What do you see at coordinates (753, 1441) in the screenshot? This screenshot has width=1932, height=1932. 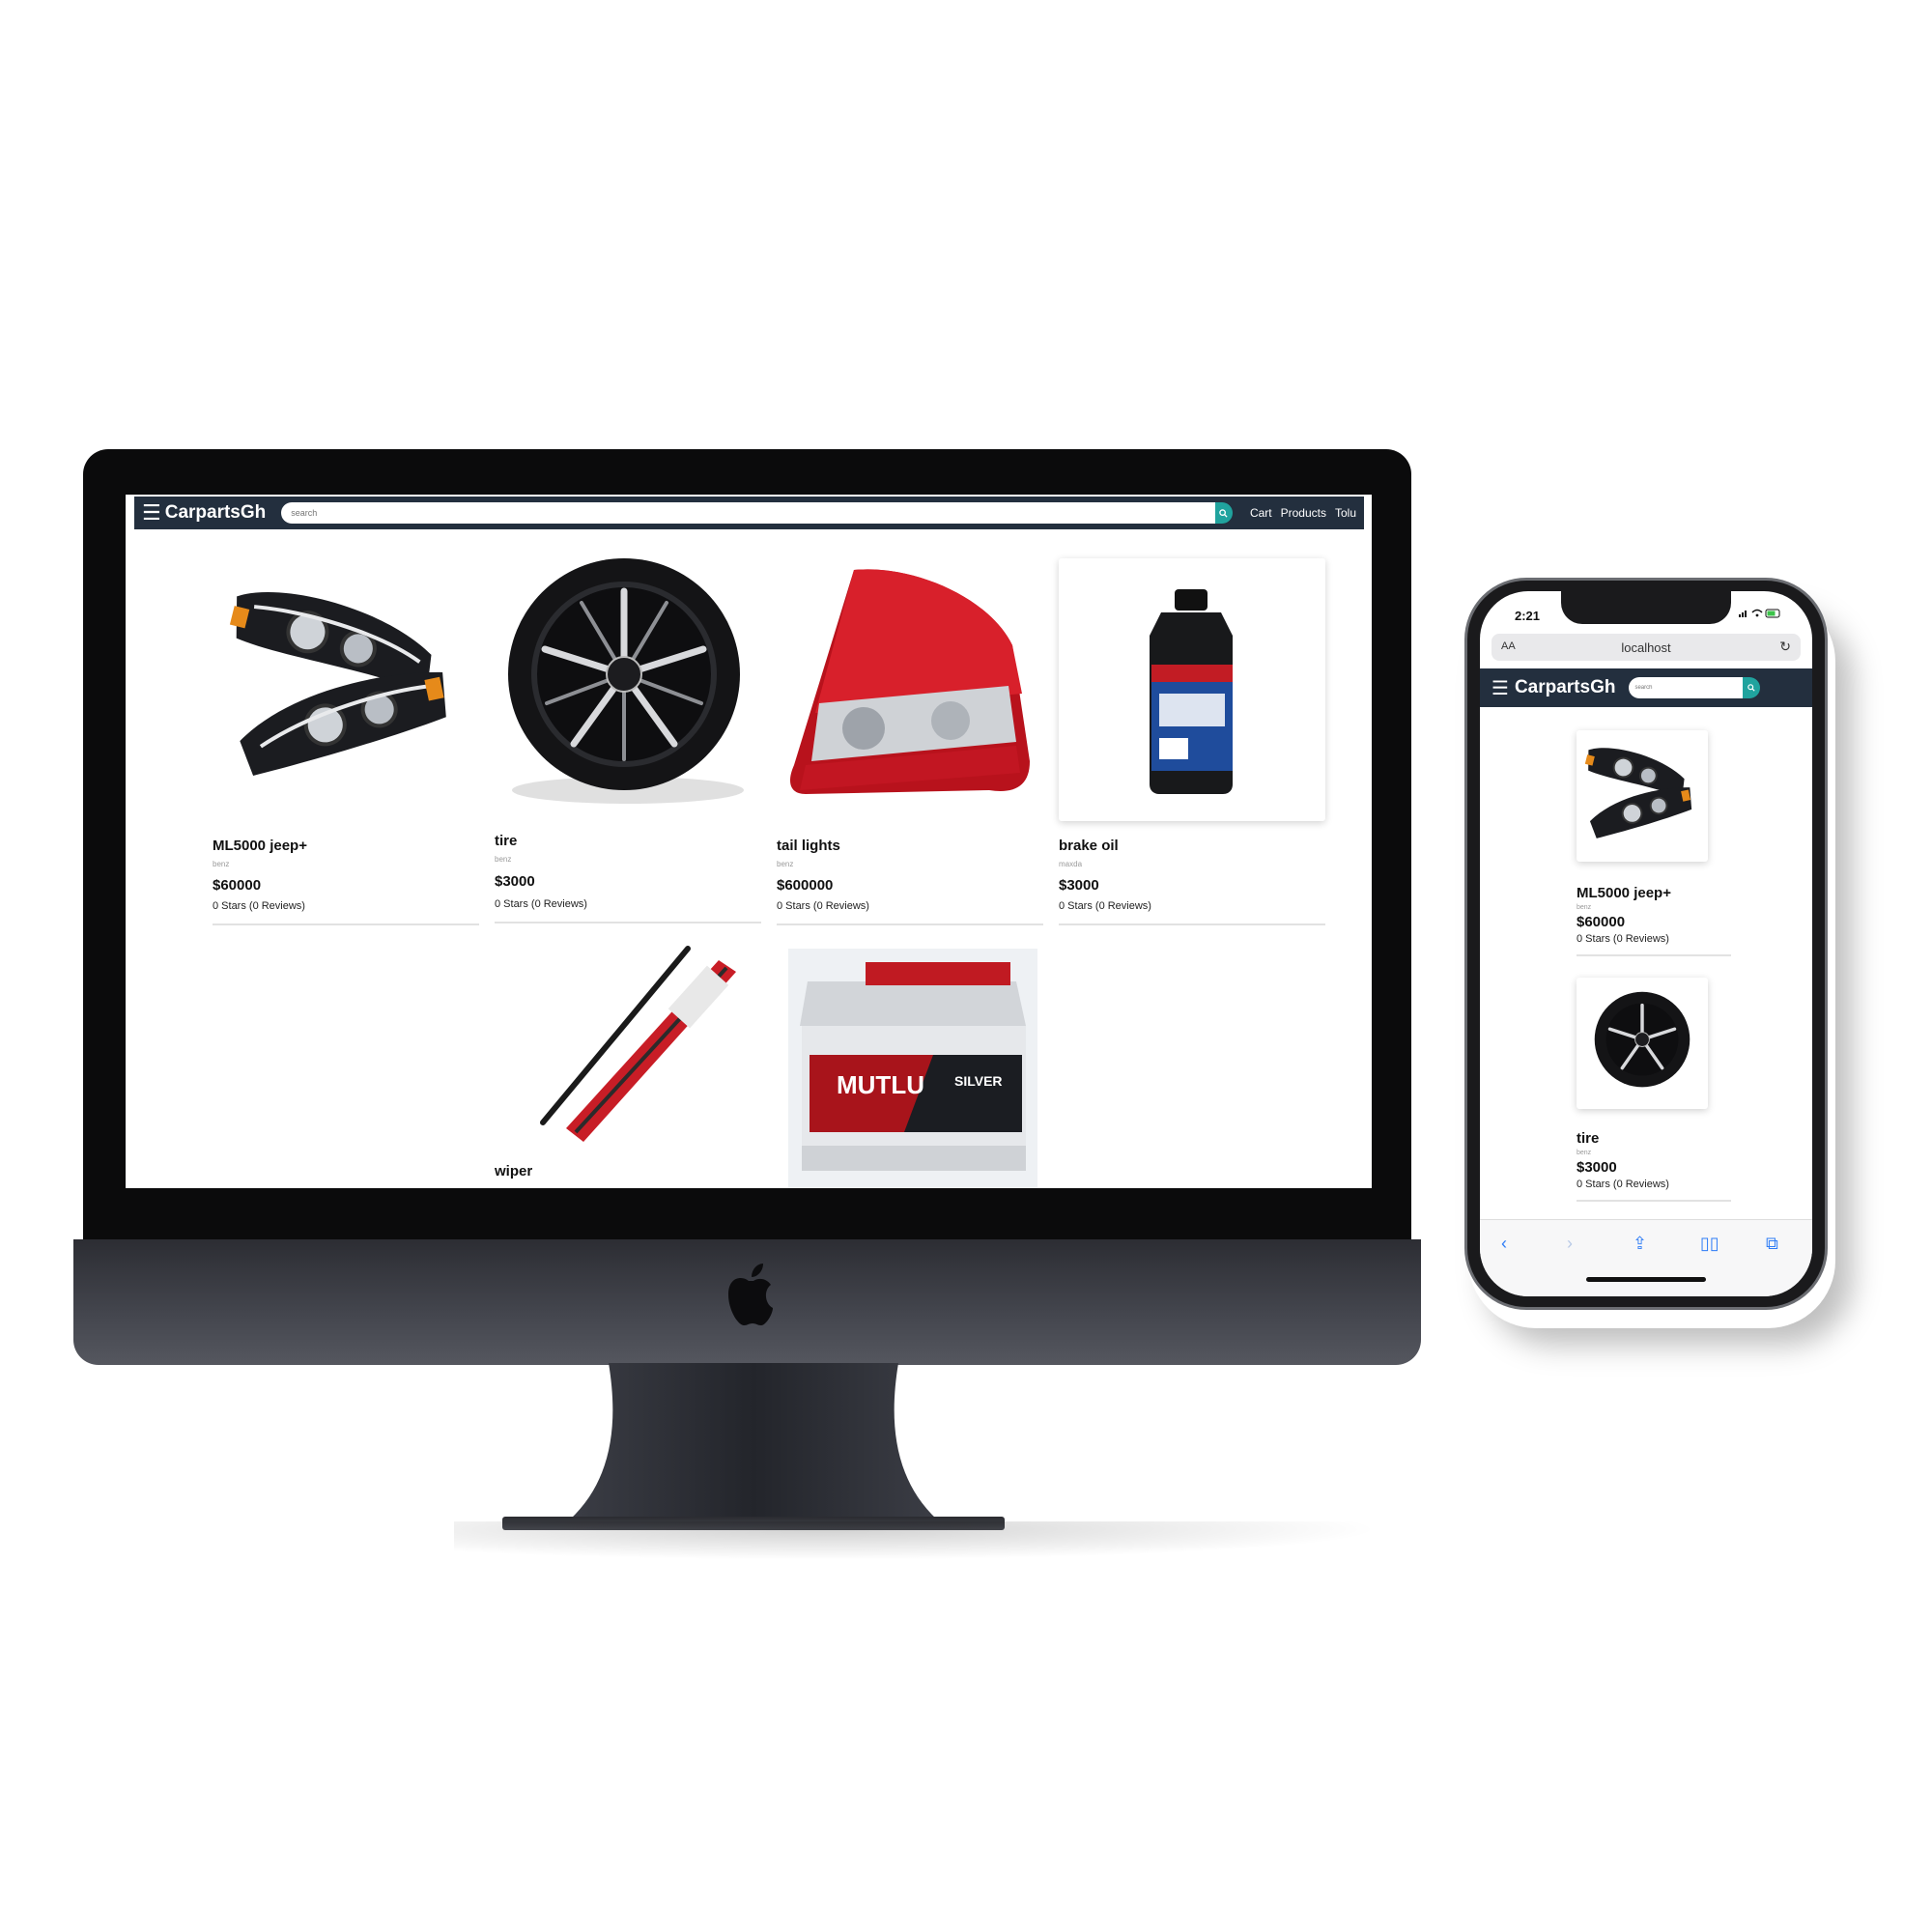 I see `imac-stand` at bounding box center [753, 1441].